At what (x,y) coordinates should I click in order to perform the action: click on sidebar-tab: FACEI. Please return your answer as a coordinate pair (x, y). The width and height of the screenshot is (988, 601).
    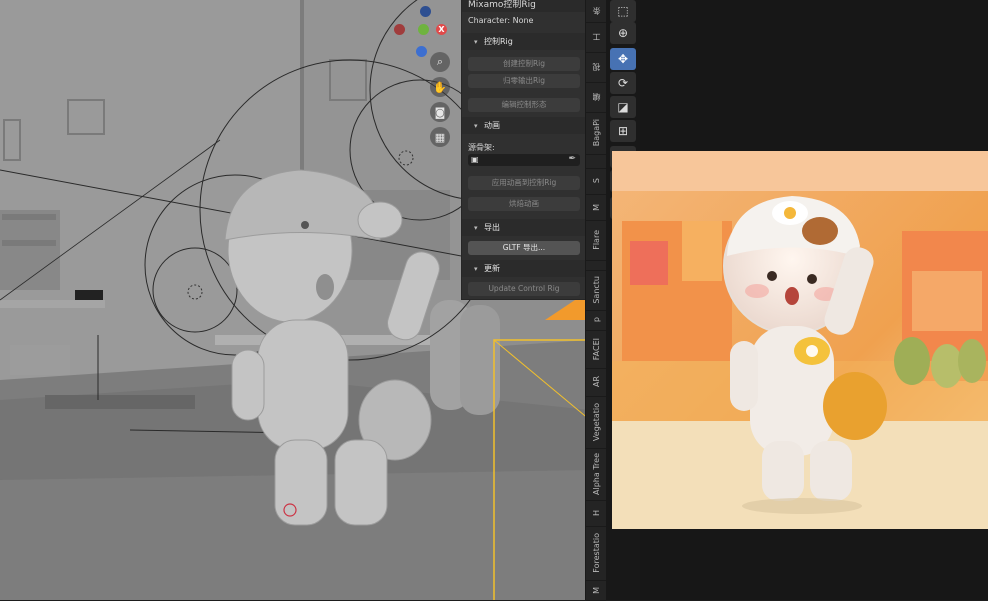
    Looking at the image, I should click on (596, 349).